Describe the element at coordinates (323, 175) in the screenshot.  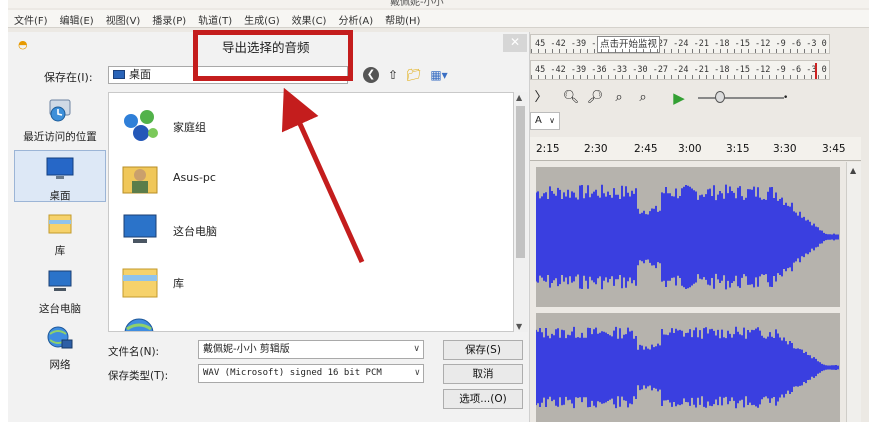
I see `annotation-arrow-icon` at that location.